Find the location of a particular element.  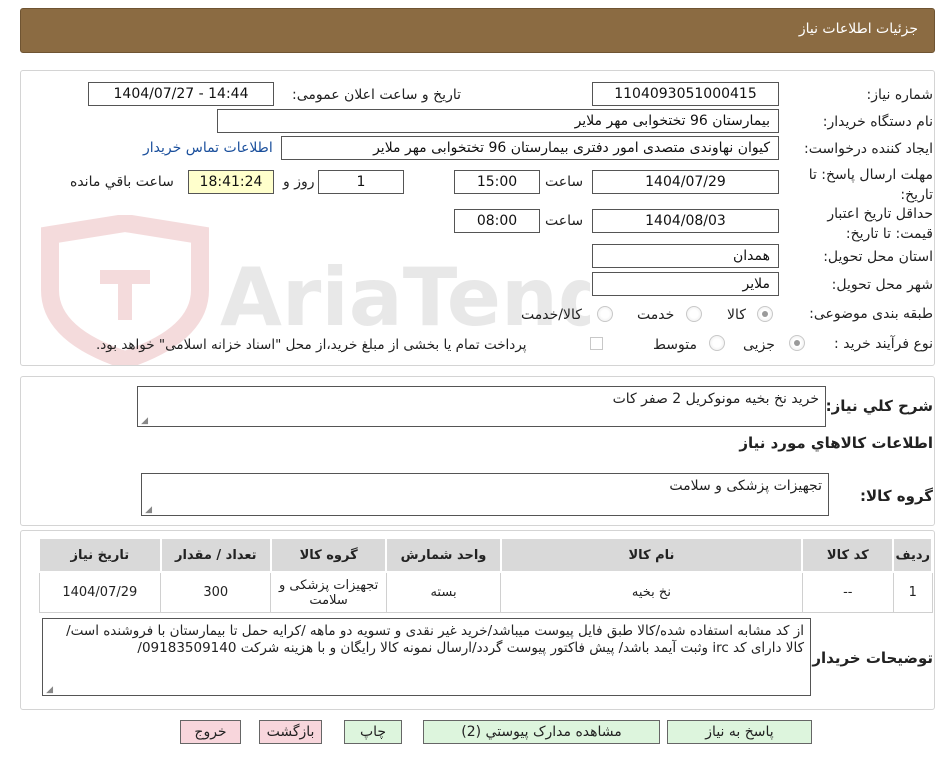

reply-button: پاسخ به نیاز is located at coordinates (739, 732).